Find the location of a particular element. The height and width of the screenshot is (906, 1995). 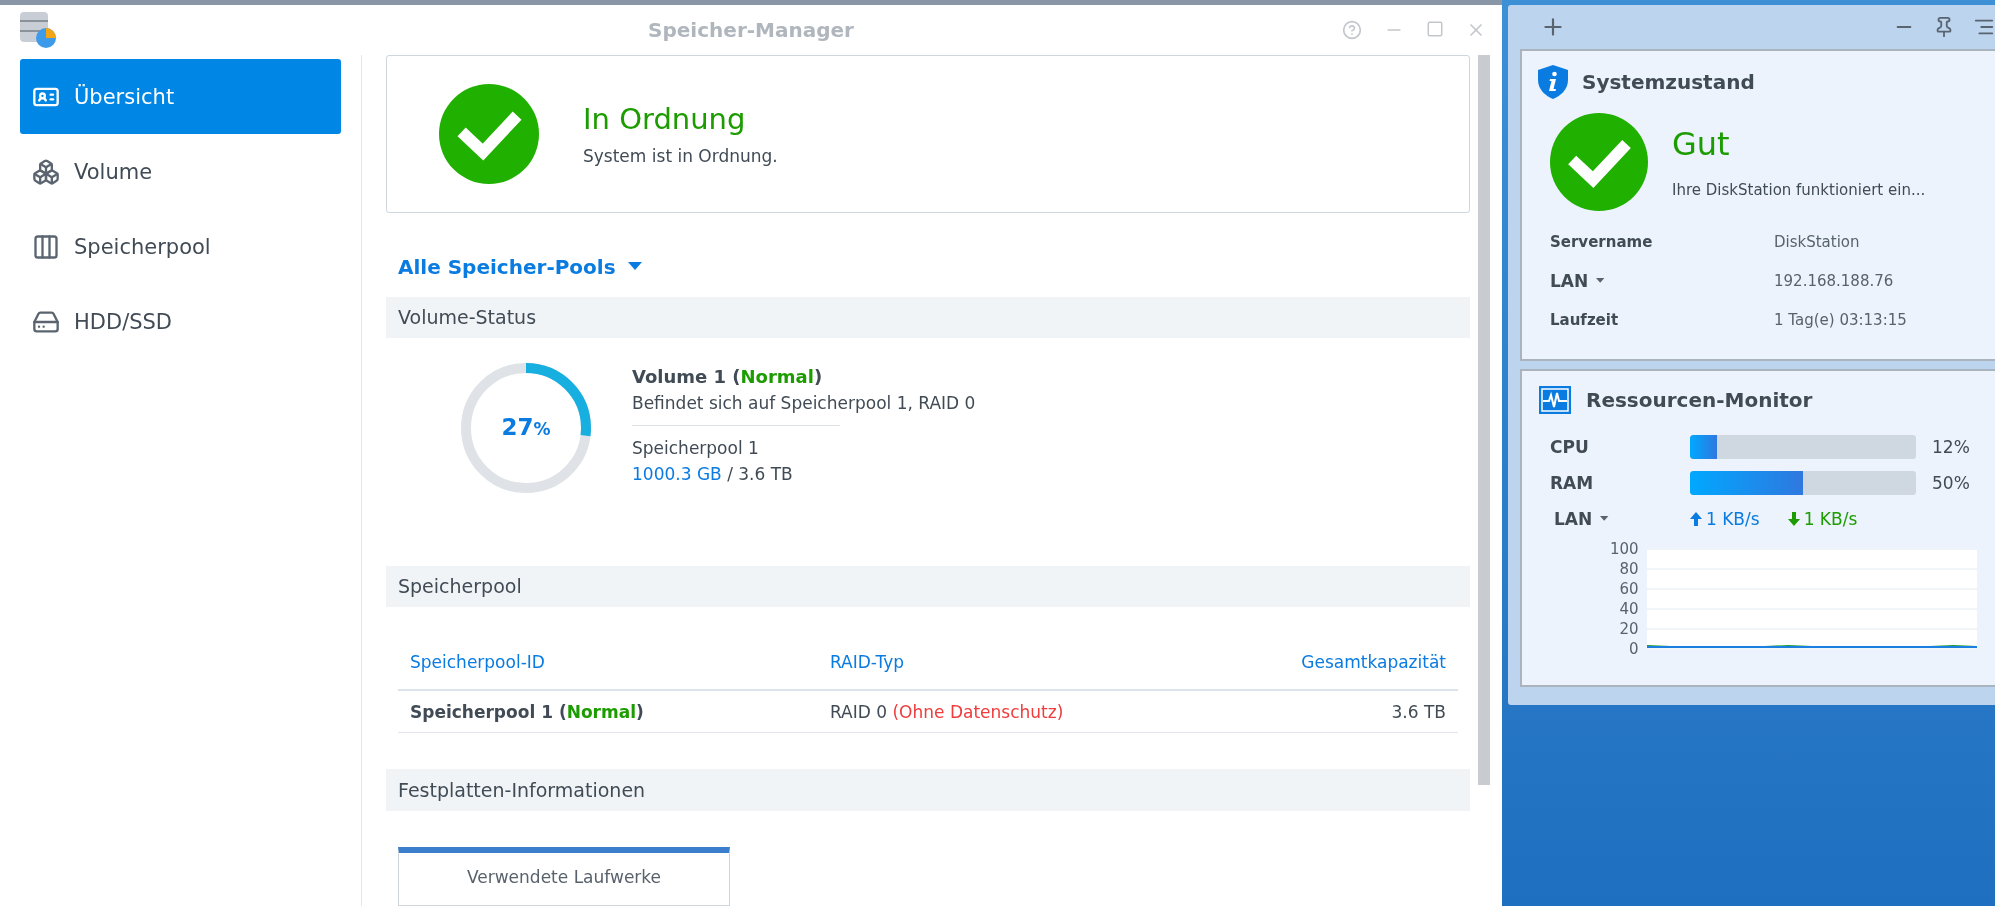

info-value: 192.168.188.76 is located at coordinates (1834, 281).